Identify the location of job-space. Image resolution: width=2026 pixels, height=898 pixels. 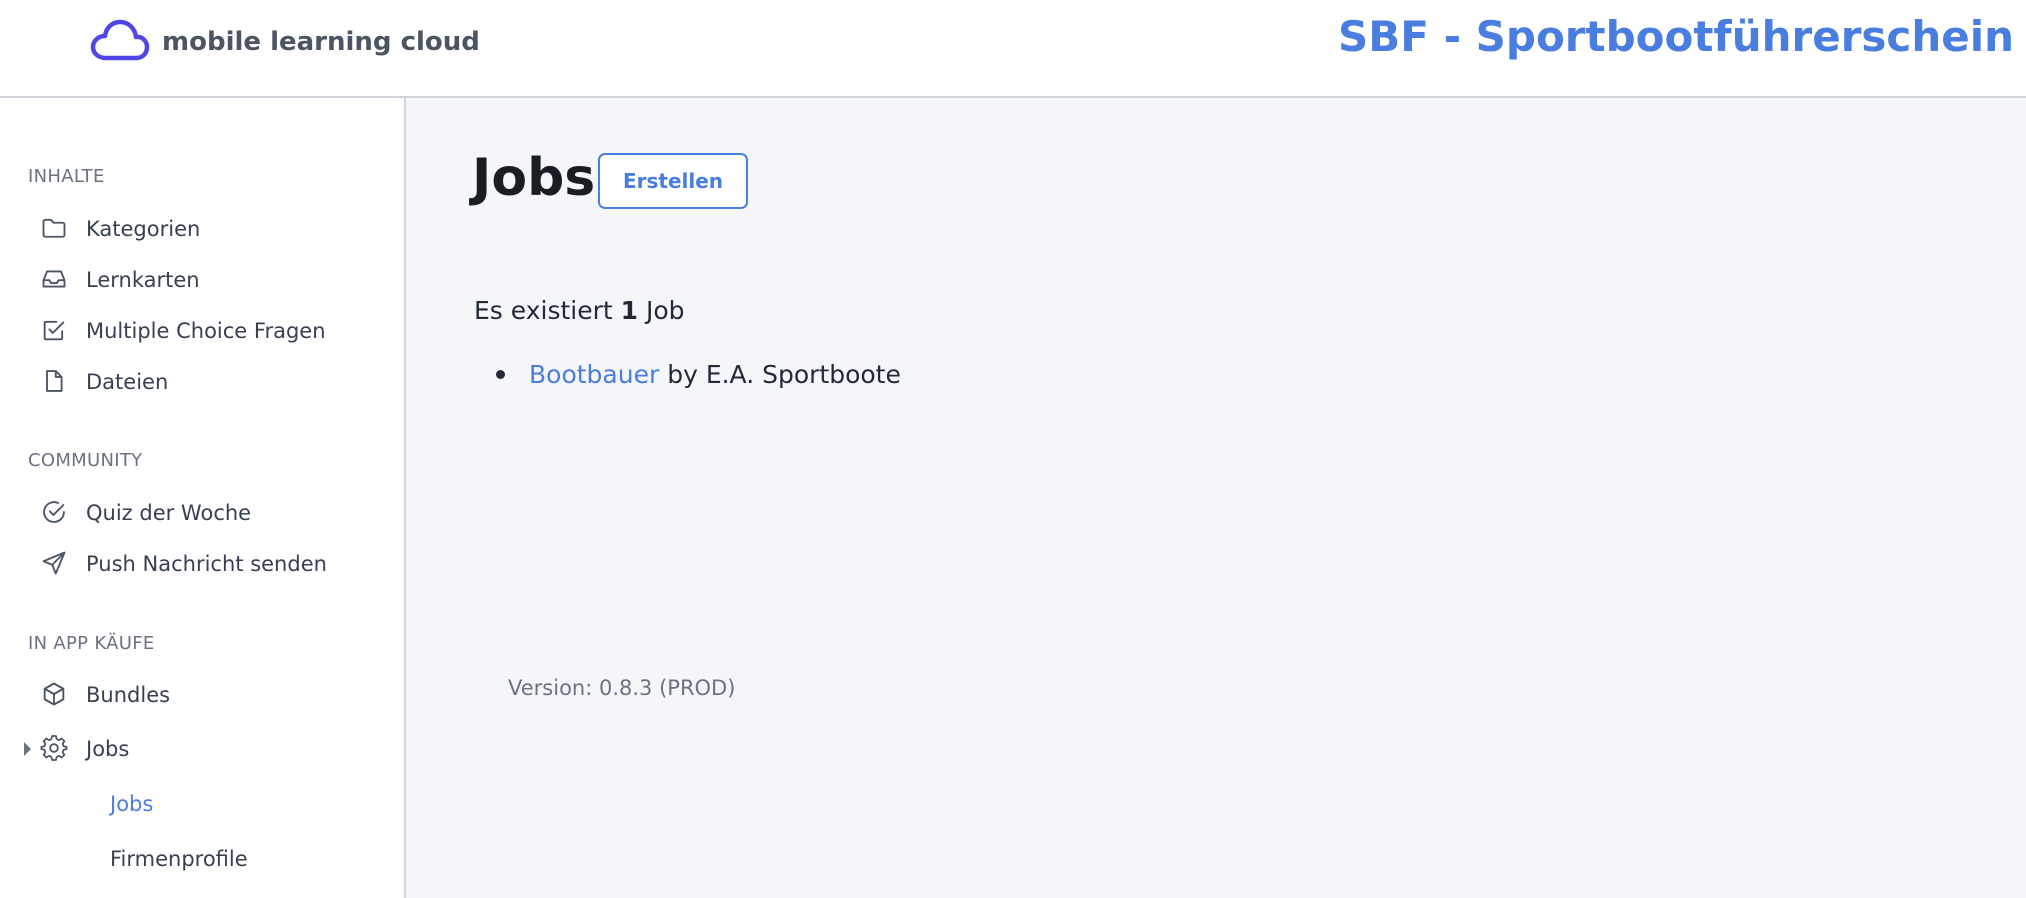
(663, 374).